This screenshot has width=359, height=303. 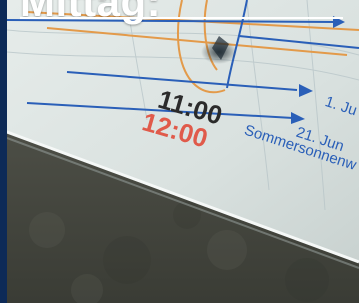 I want to click on left-accent-bar, so click(x=3, y=151).